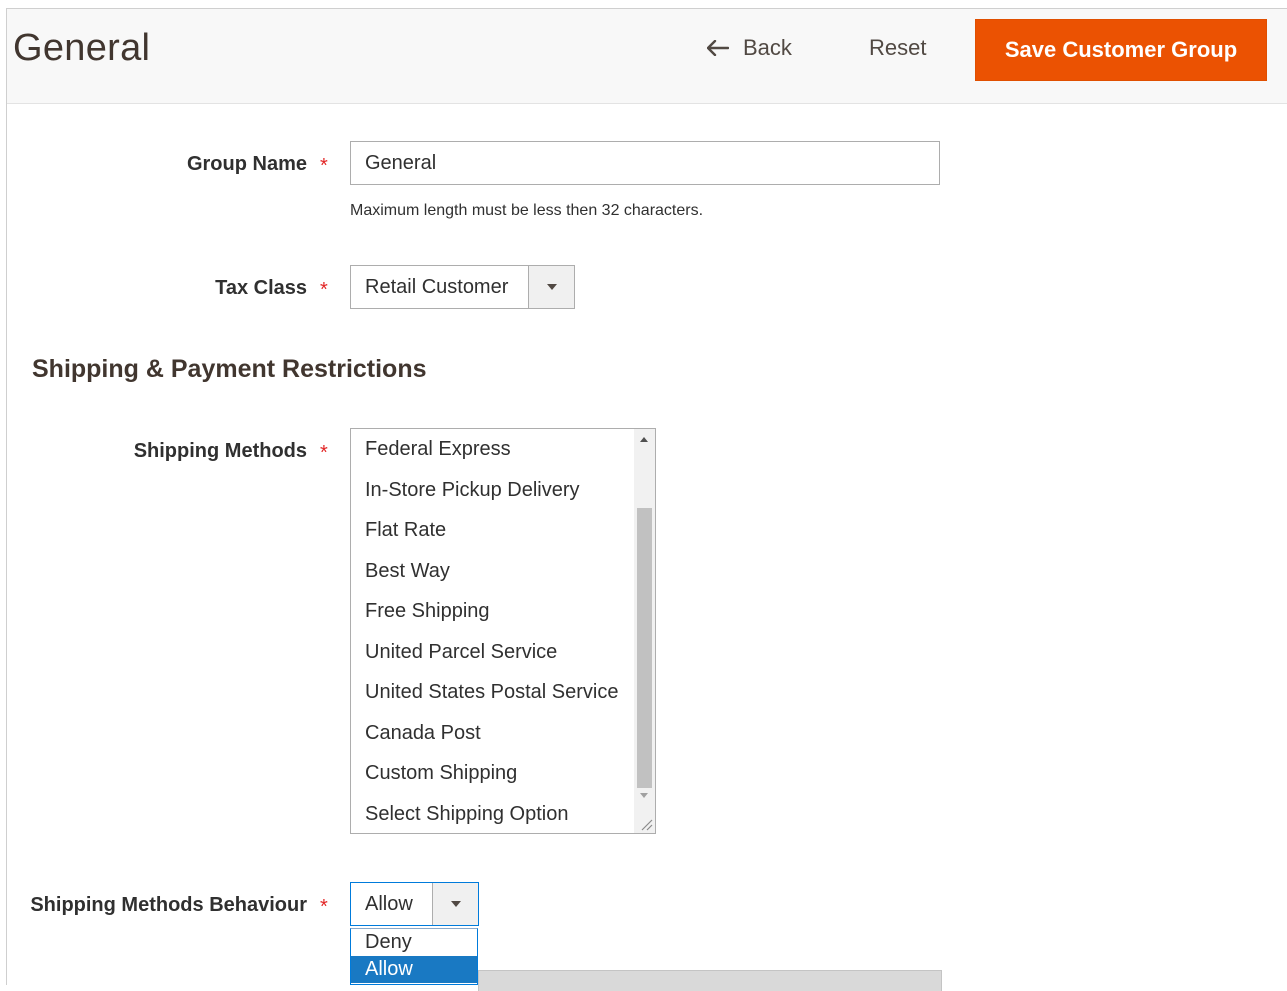 Image resolution: width=1287 pixels, height=991 pixels. Describe the element at coordinates (168, 905) in the screenshot. I see `shipping-behaviour-label: Shipping Methods Behaviour` at that location.